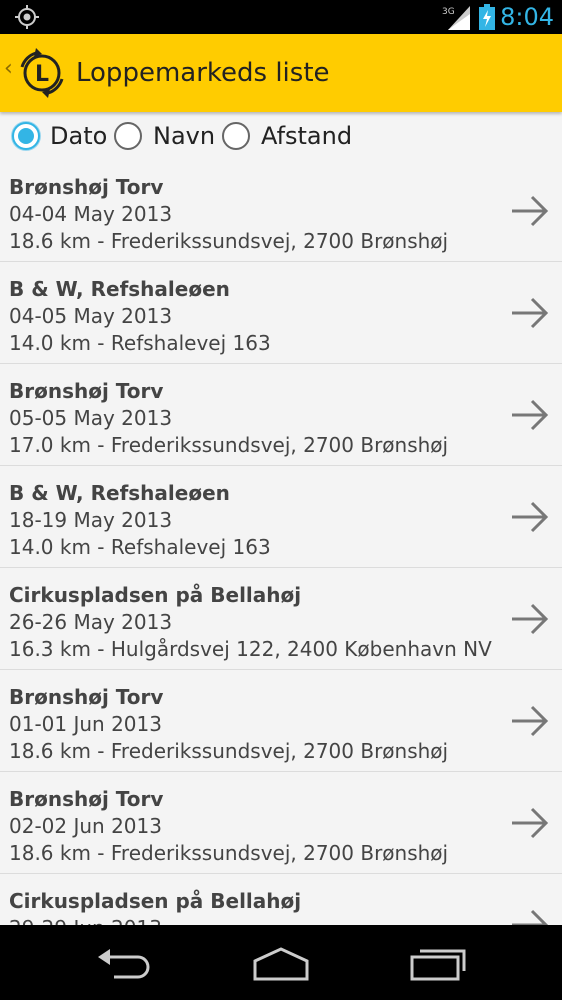 The width and height of the screenshot is (562, 1000). Describe the element at coordinates (8, 68) in the screenshot. I see `up-caret-icon: ‹` at that location.